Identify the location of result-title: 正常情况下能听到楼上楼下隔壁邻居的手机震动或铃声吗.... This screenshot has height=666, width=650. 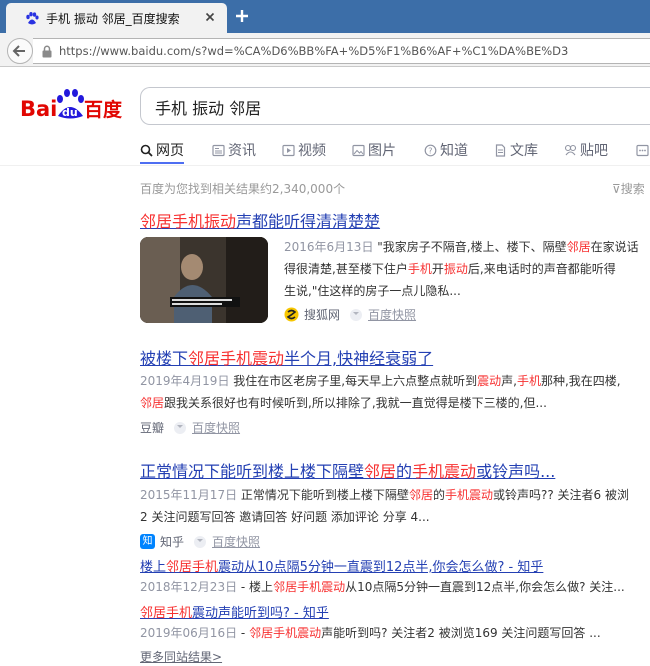
(347, 470).